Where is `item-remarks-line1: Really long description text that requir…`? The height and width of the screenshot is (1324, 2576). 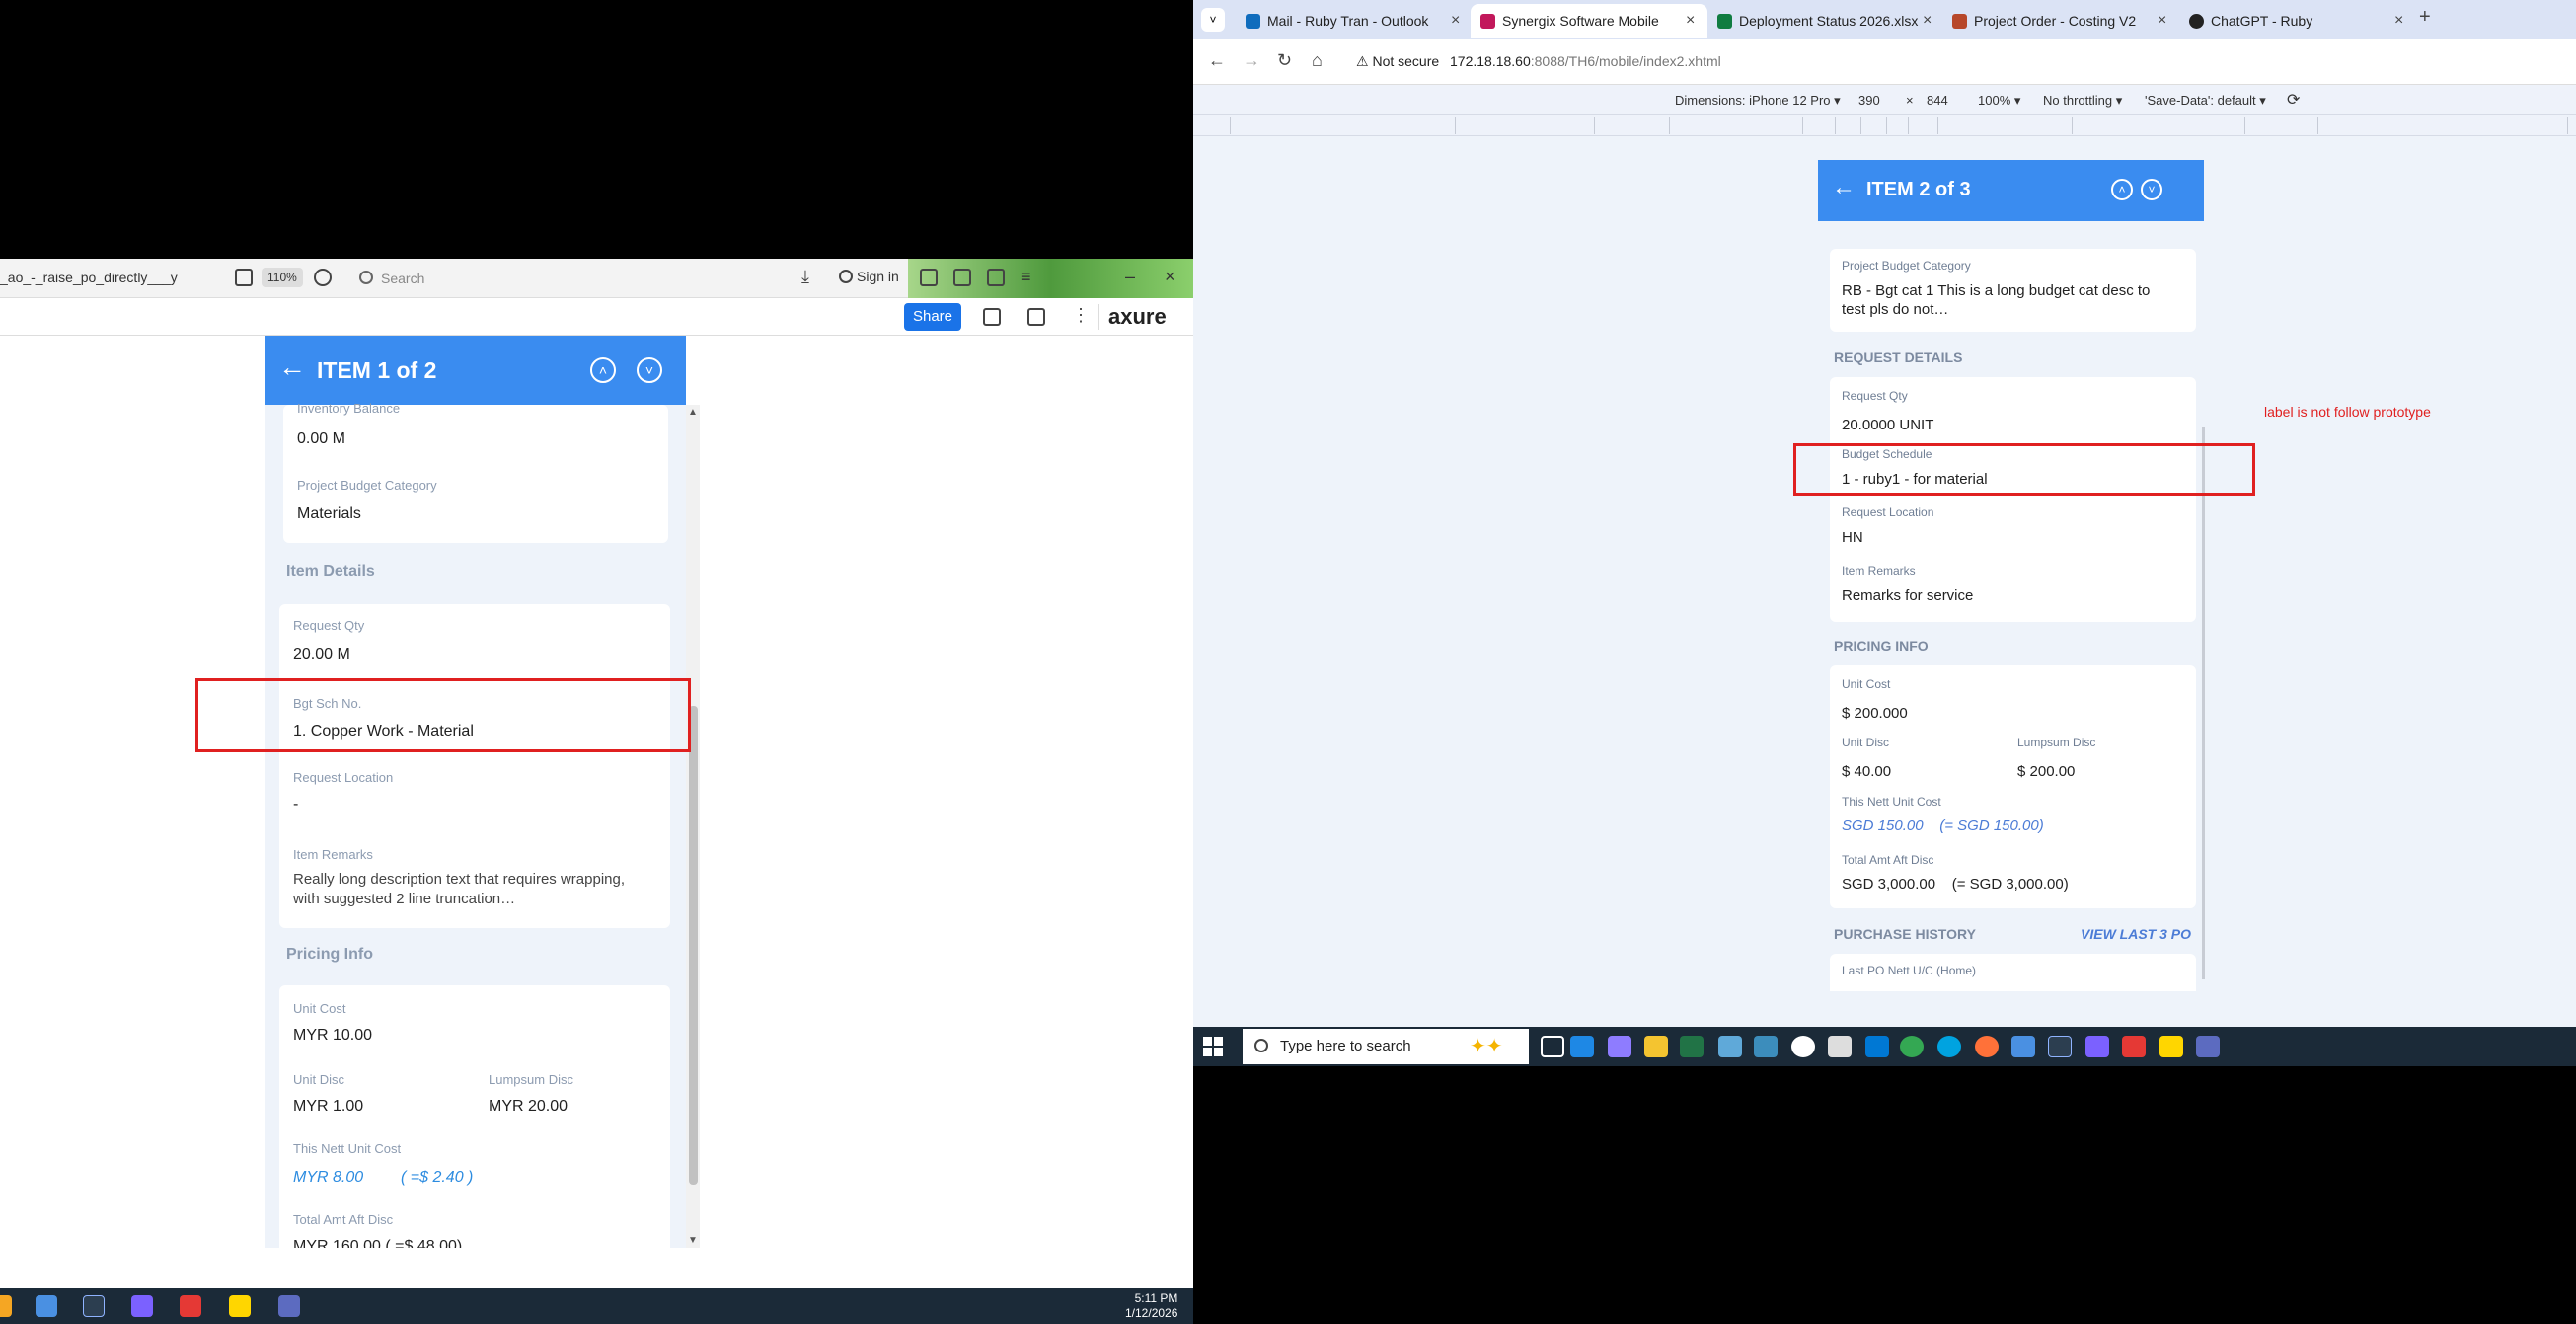
item-remarks-line1: Really long description text that requir… is located at coordinates (459, 879).